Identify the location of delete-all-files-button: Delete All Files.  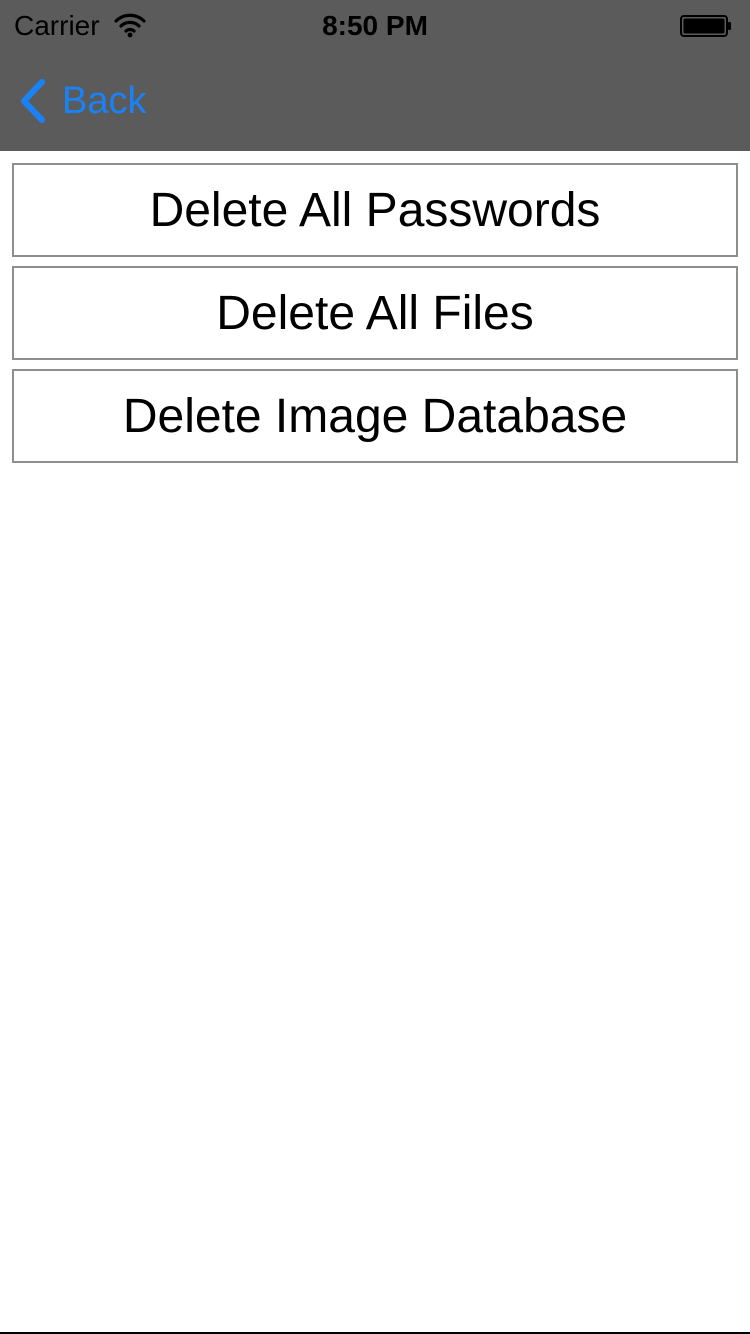
(375, 313).